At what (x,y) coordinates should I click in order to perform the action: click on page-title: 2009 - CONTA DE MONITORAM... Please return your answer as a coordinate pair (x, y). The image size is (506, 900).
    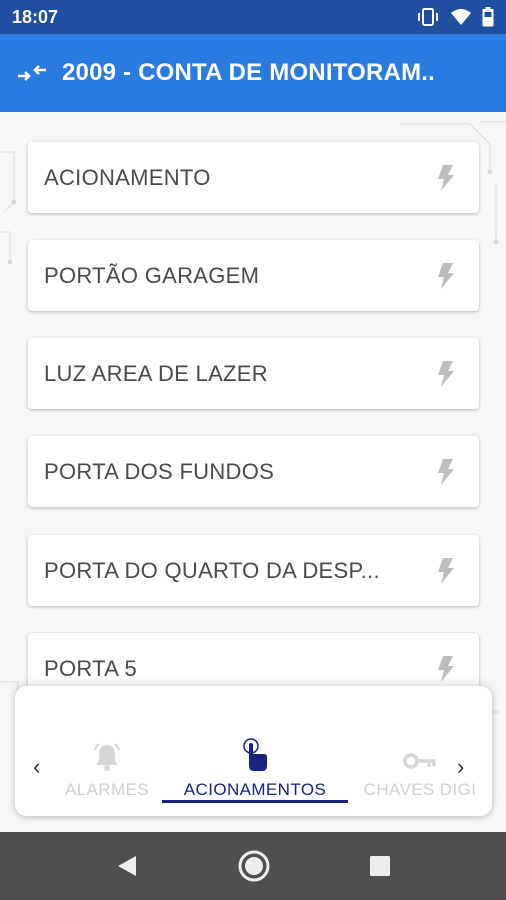
    Looking at the image, I should click on (248, 72).